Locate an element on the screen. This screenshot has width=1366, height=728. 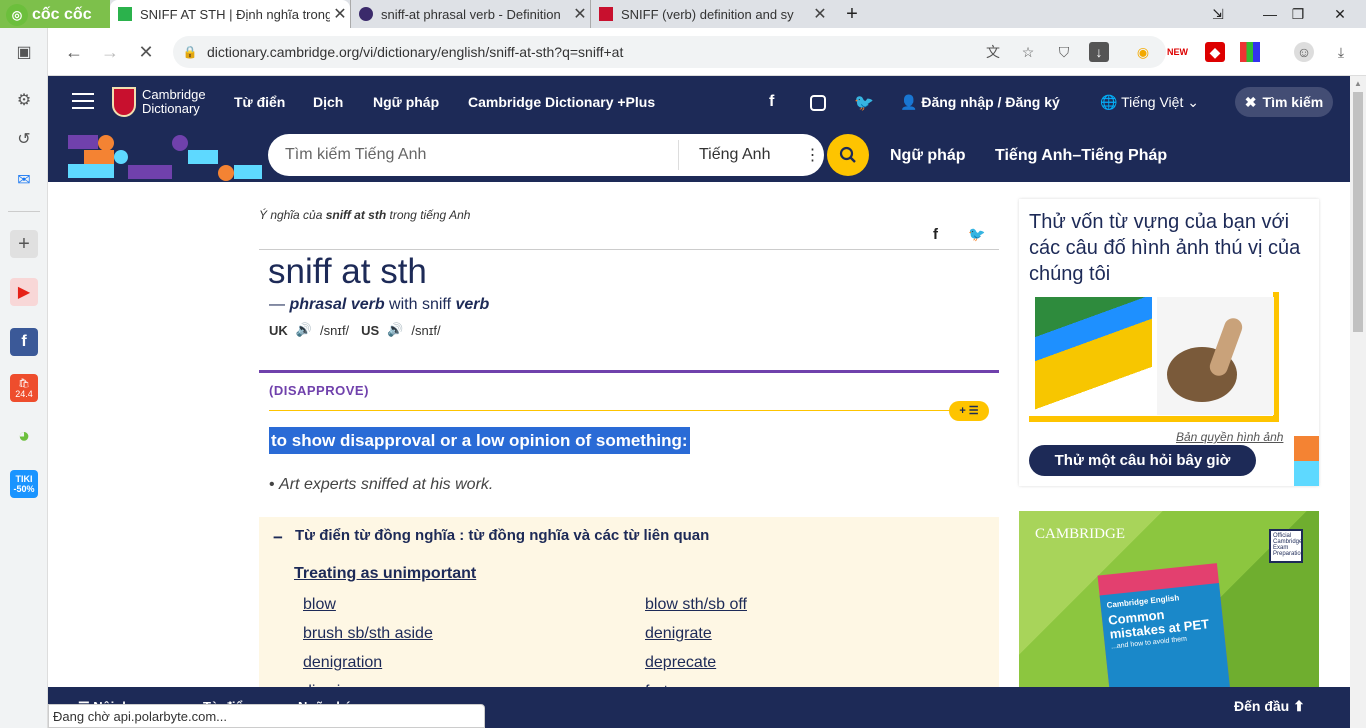
cambridge-logo: Cambridge Dictionary is located at coordinates (159, 102).